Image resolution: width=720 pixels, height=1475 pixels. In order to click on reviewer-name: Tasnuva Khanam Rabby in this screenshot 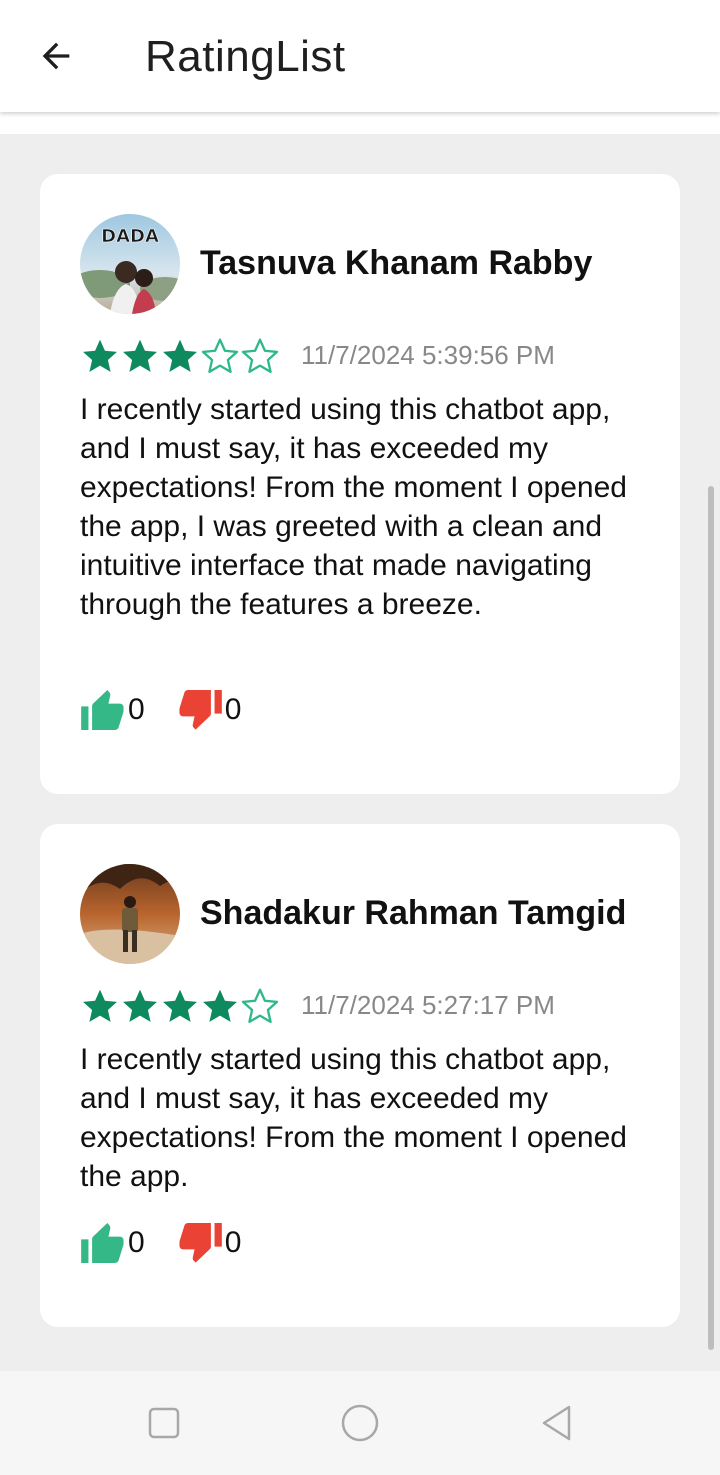, I will do `click(396, 263)`.